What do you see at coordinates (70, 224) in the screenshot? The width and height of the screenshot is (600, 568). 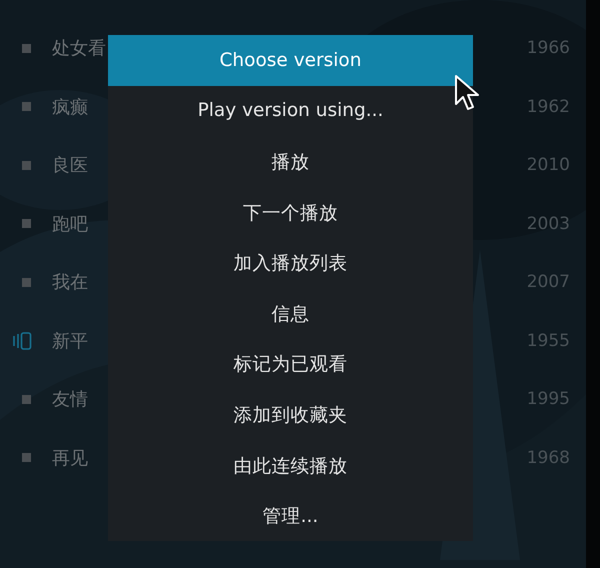 I see `movie-title: 跑吧` at bounding box center [70, 224].